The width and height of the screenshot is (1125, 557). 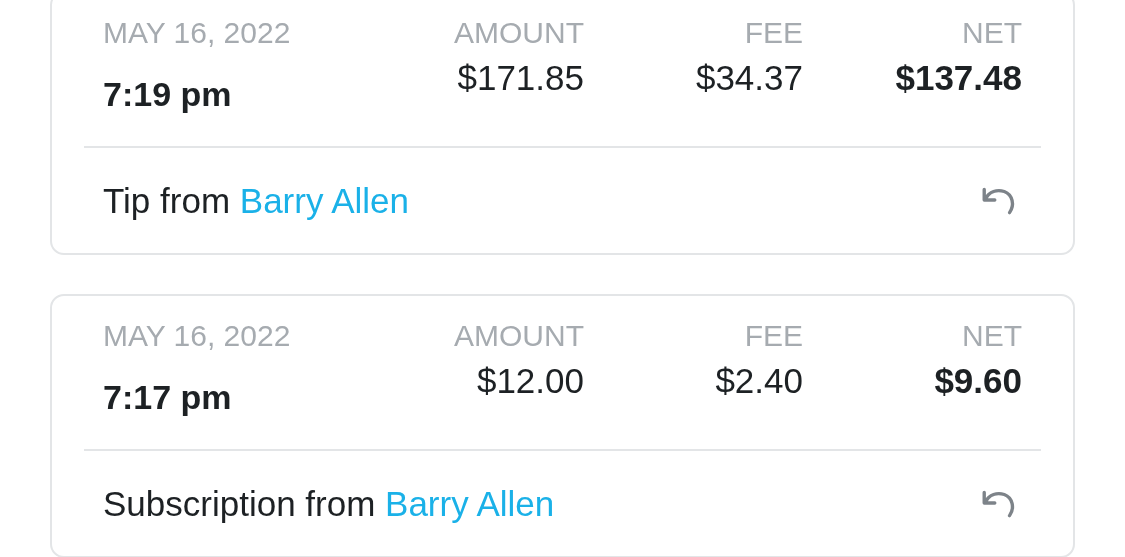 What do you see at coordinates (749, 78) in the screenshot?
I see `fee-value: $34.37` at bounding box center [749, 78].